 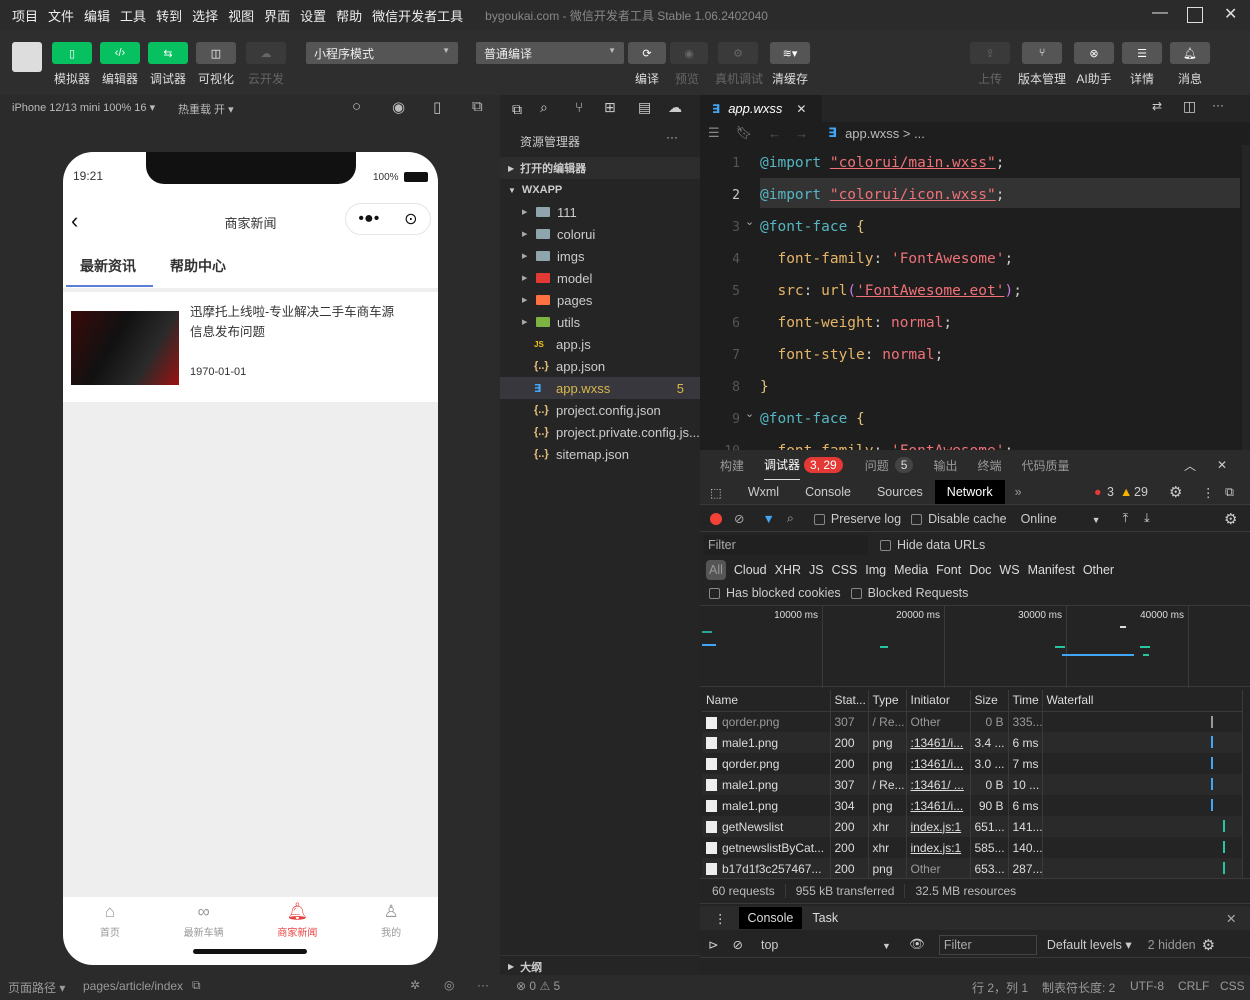 I want to click on compile-mode-select: 普通编译 ▼, so click(x=550, y=53).